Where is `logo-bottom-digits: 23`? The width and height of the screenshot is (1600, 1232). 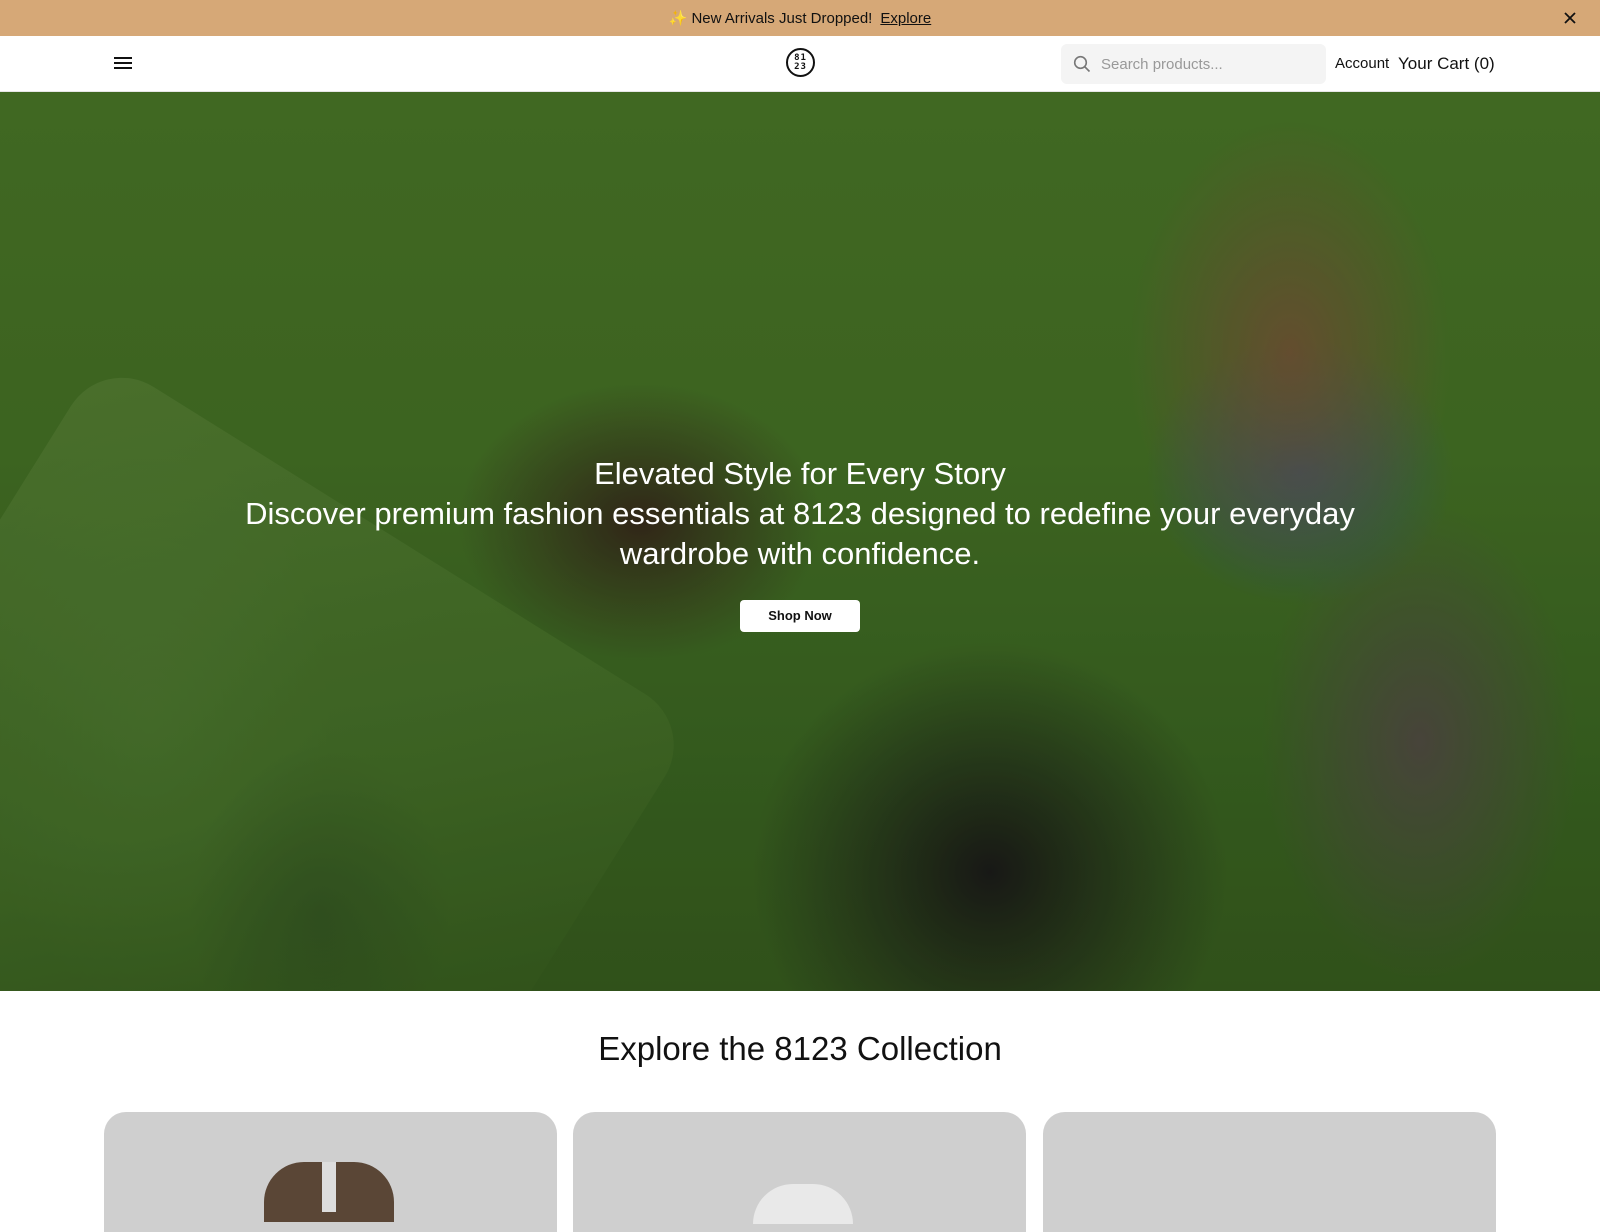 logo-bottom-digits: 23 is located at coordinates (800, 67).